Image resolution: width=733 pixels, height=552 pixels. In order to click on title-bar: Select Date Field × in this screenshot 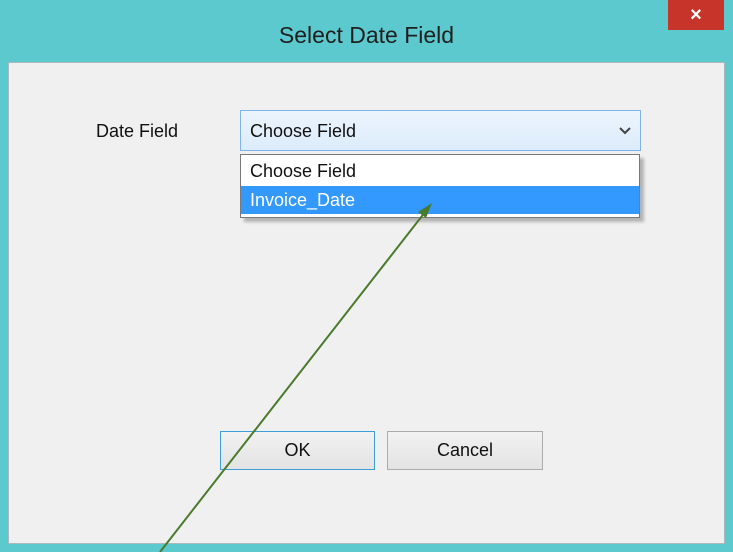, I will do `click(366, 31)`.